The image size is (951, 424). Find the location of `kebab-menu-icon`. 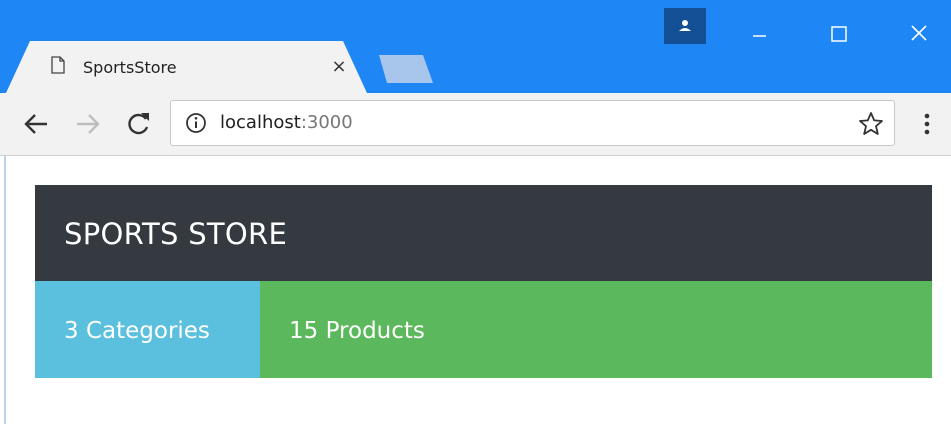

kebab-menu-icon is located at coordinates (927, 124).